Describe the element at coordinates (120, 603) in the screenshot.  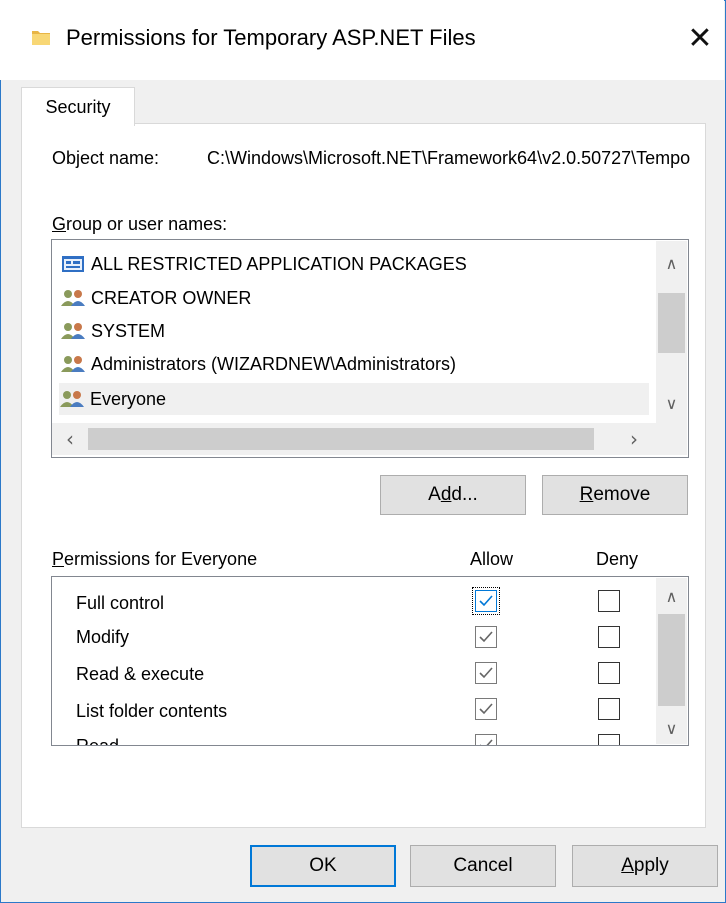
I see `permission-name: Full control` at that location.